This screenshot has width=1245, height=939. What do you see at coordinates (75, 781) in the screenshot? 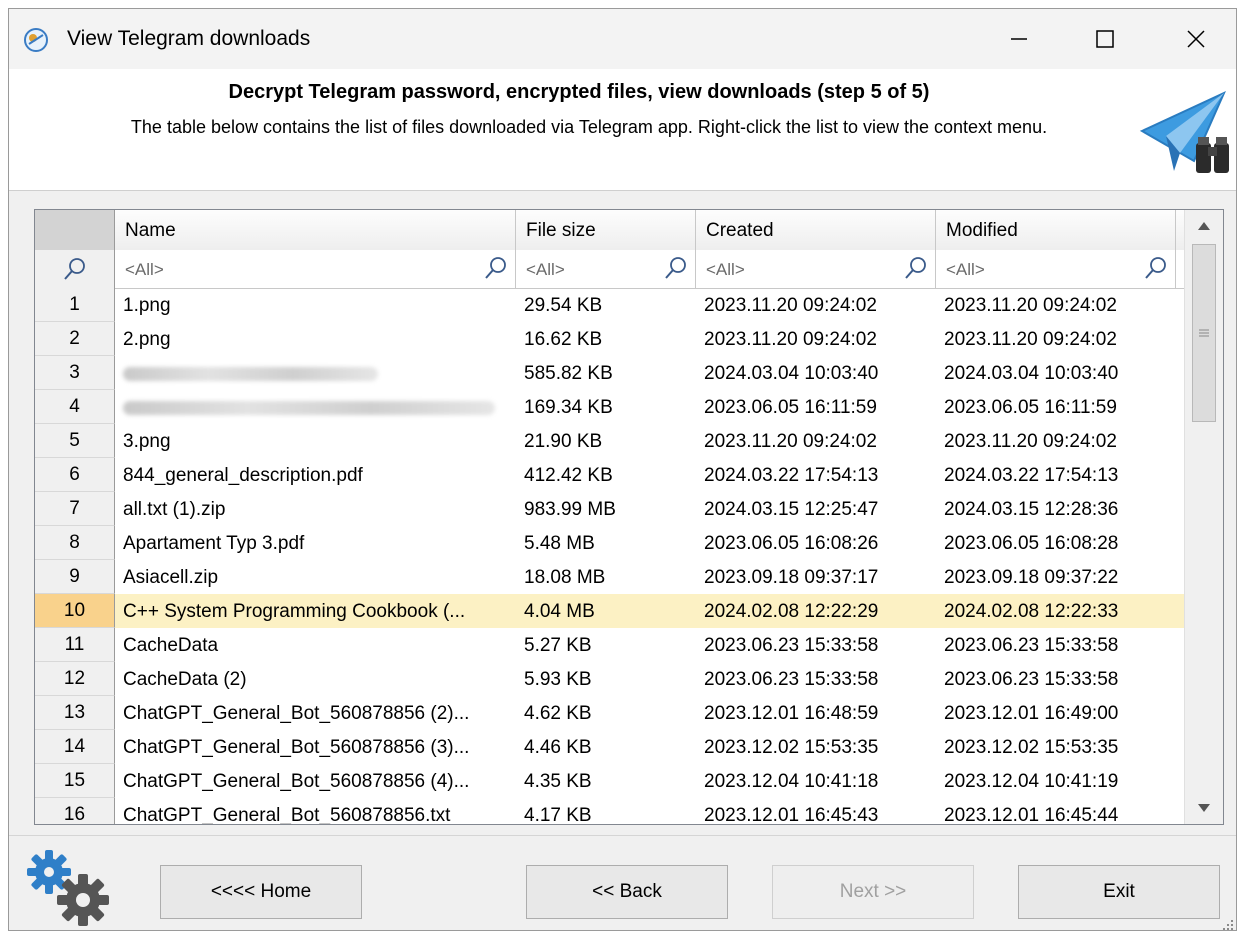
I see `row-number: 15` at bounding box center [75, 781].